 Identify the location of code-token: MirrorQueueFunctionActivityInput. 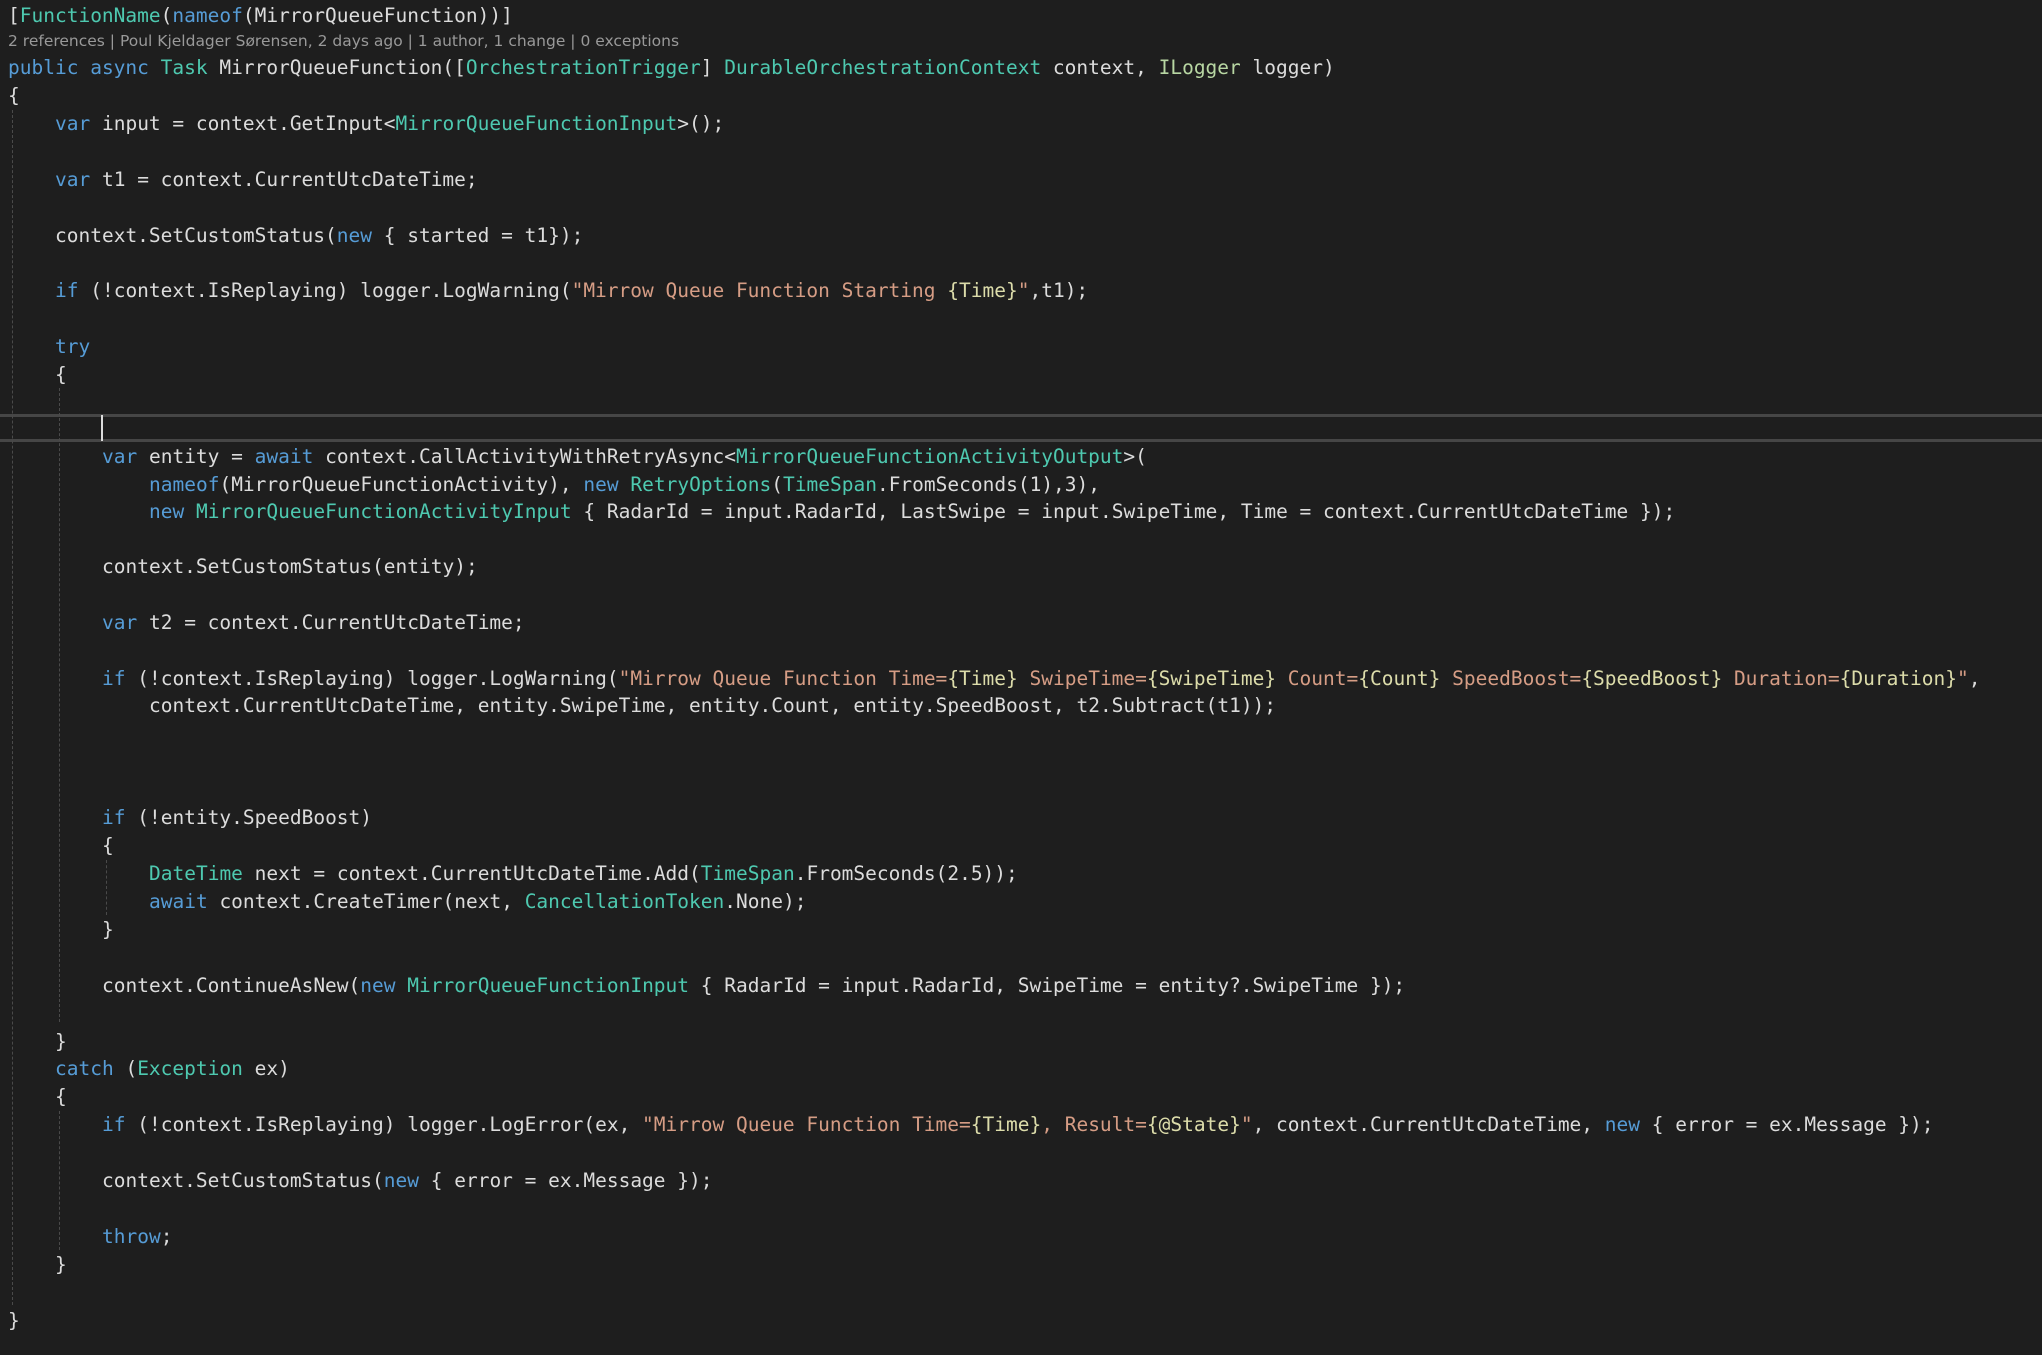
(383, 511).